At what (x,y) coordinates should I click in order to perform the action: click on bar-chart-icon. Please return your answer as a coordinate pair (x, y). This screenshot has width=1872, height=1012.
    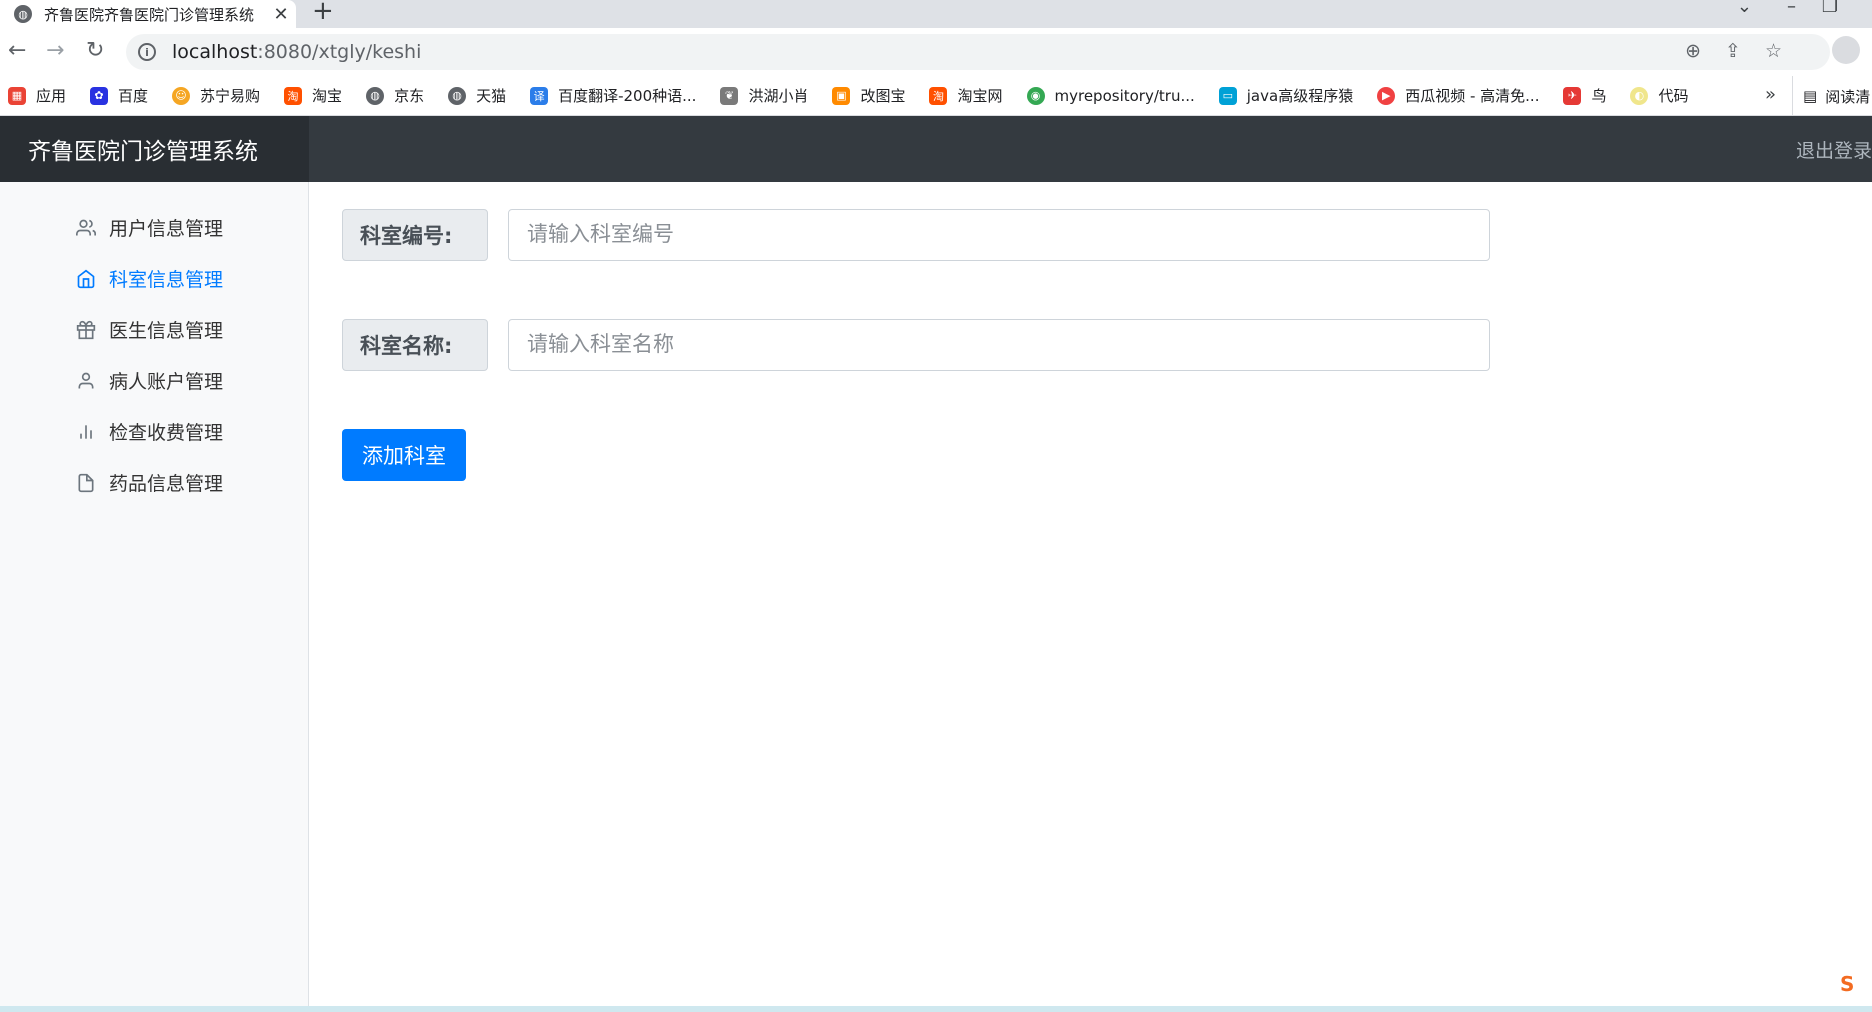
    Looking at the image, I should click on (86, 432).